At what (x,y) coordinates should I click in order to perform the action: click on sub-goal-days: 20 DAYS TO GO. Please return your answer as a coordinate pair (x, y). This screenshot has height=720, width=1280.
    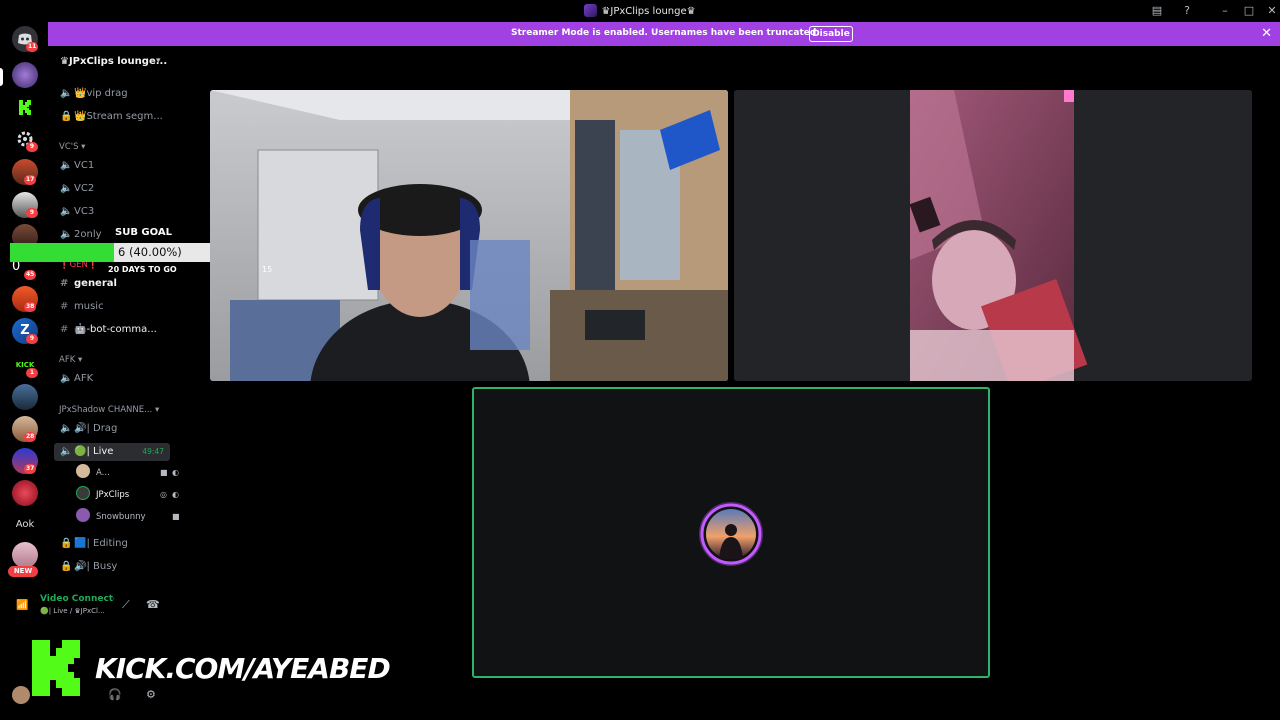
    Looking at the image, I should click on (142, 269).